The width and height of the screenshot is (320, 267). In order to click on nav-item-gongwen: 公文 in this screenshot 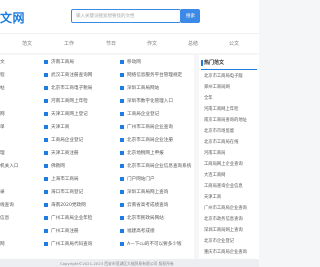, I will do `click(234, 43)`.